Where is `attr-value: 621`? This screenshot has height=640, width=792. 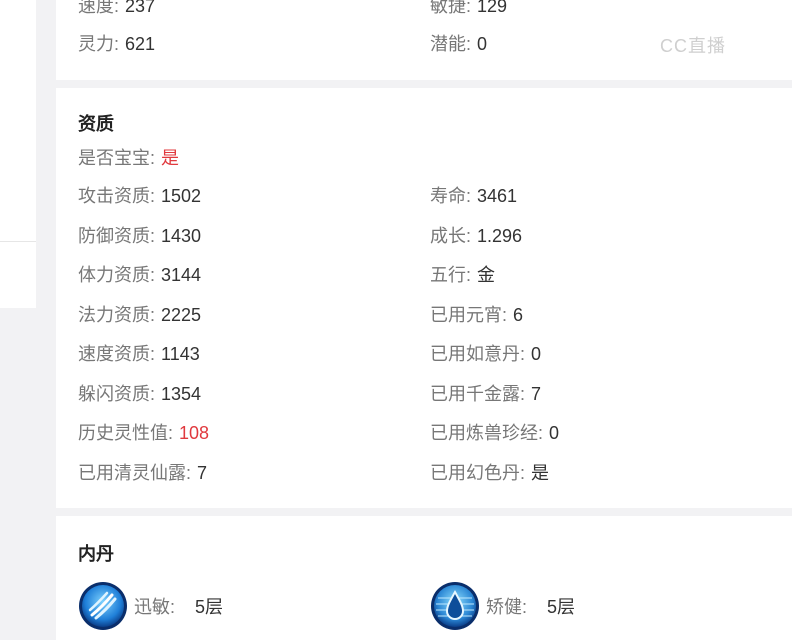
attr-value: 621 is located at coordinates (140, 44).